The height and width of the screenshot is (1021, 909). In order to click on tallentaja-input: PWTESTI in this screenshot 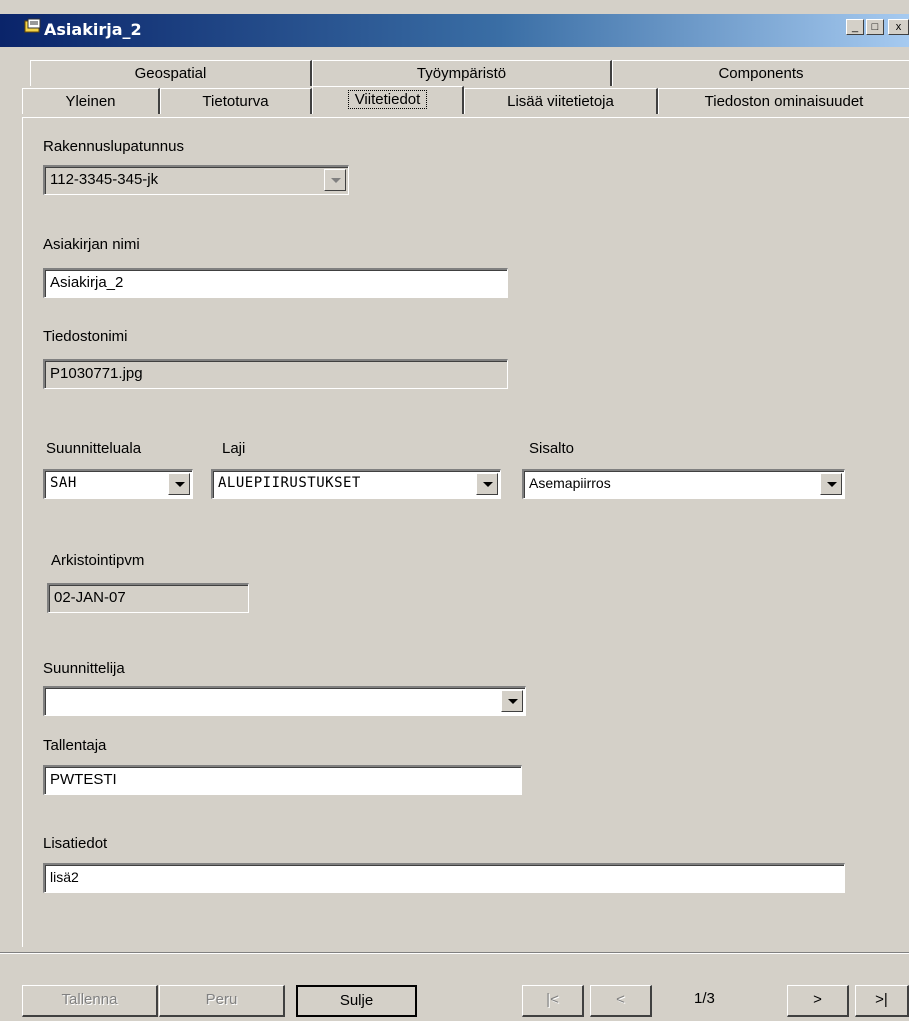, I will do `click(282, 780)`.